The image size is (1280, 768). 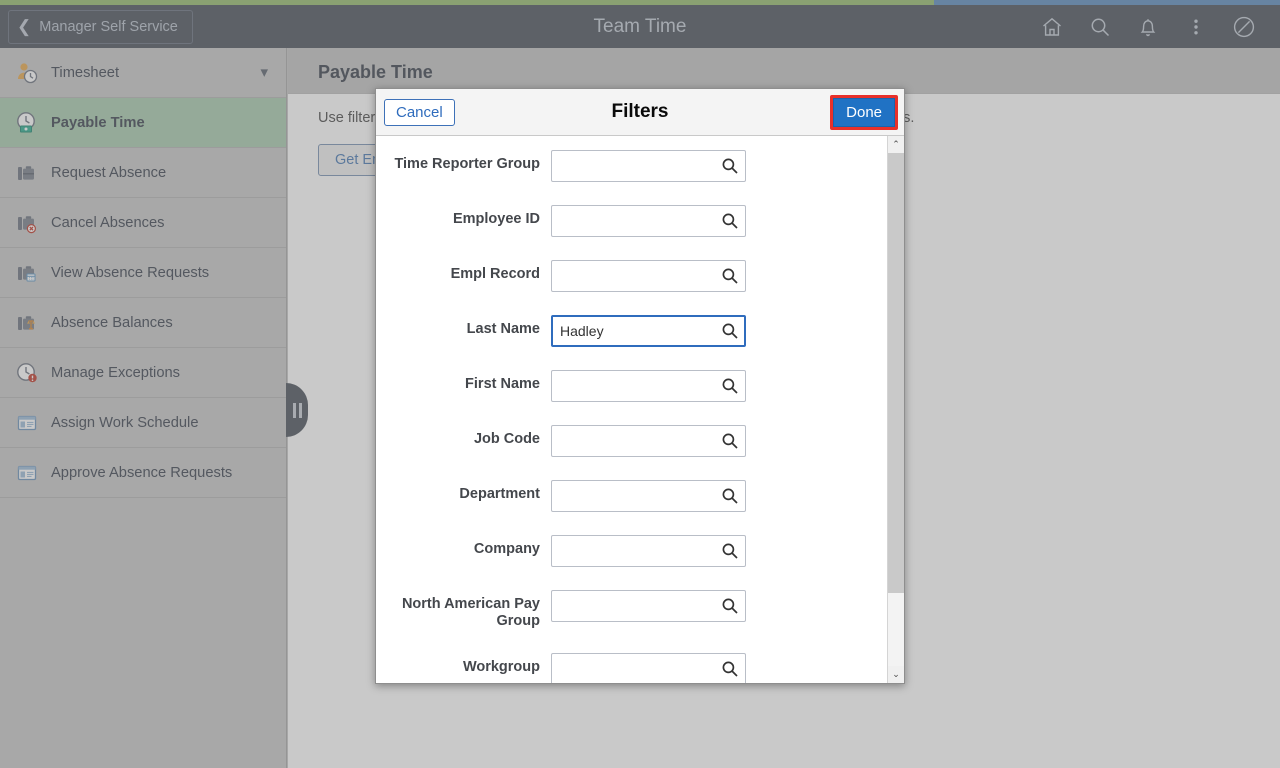 I want to click on filter-row: Job Code, so click(x=632, y=441).